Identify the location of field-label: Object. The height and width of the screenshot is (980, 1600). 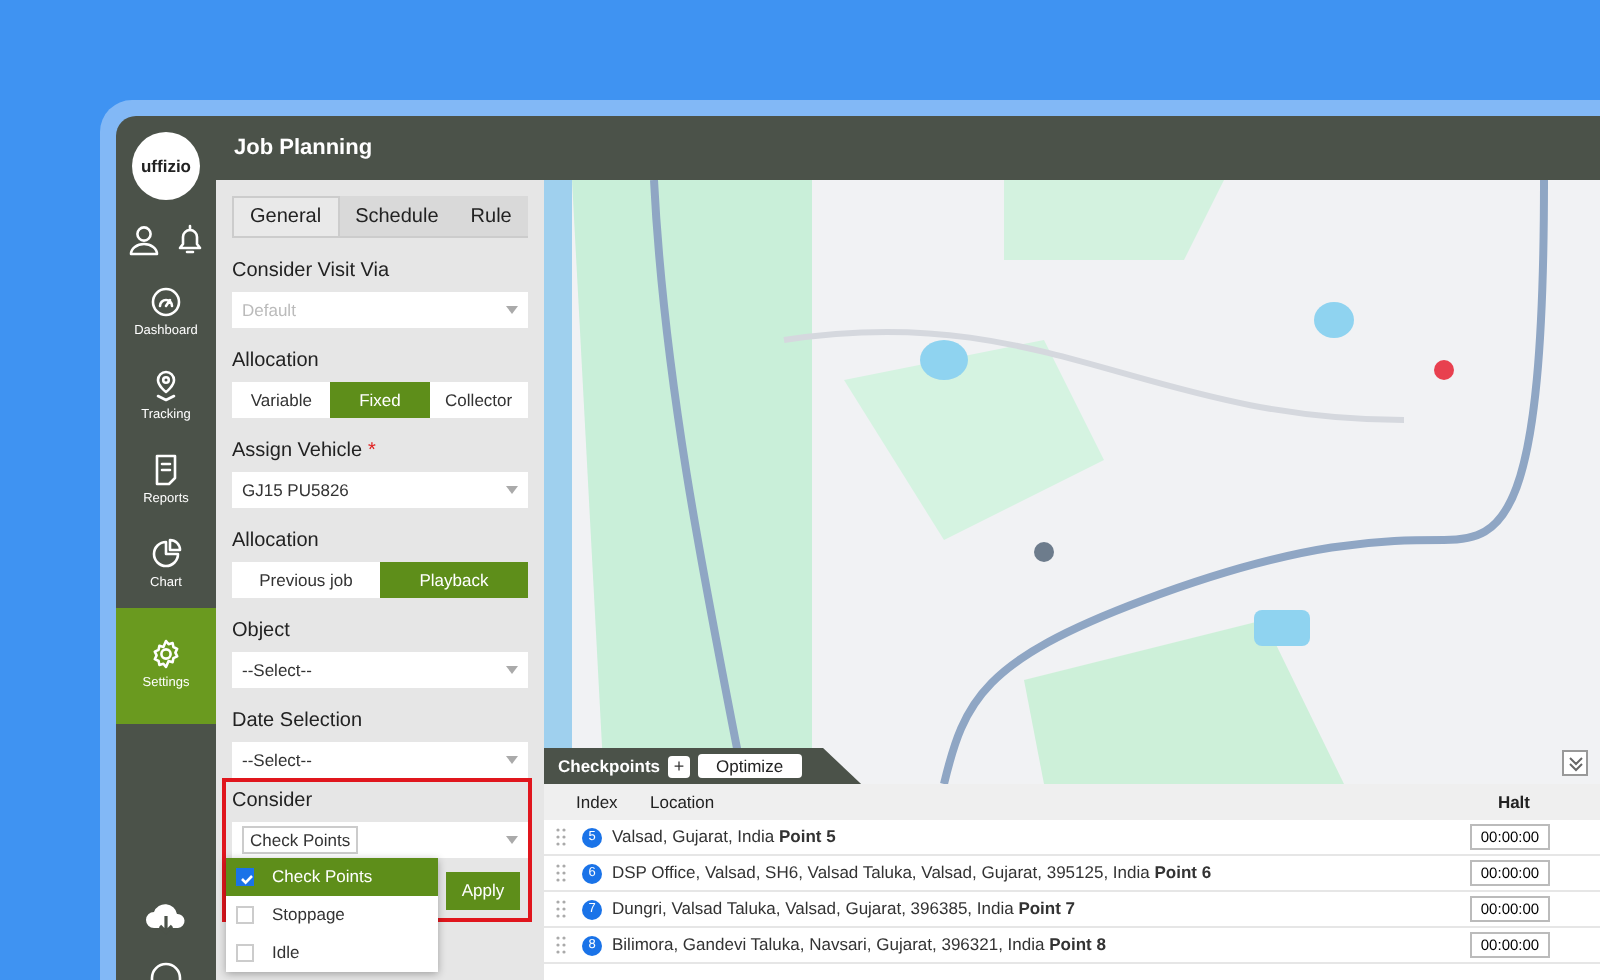
(261, 632).